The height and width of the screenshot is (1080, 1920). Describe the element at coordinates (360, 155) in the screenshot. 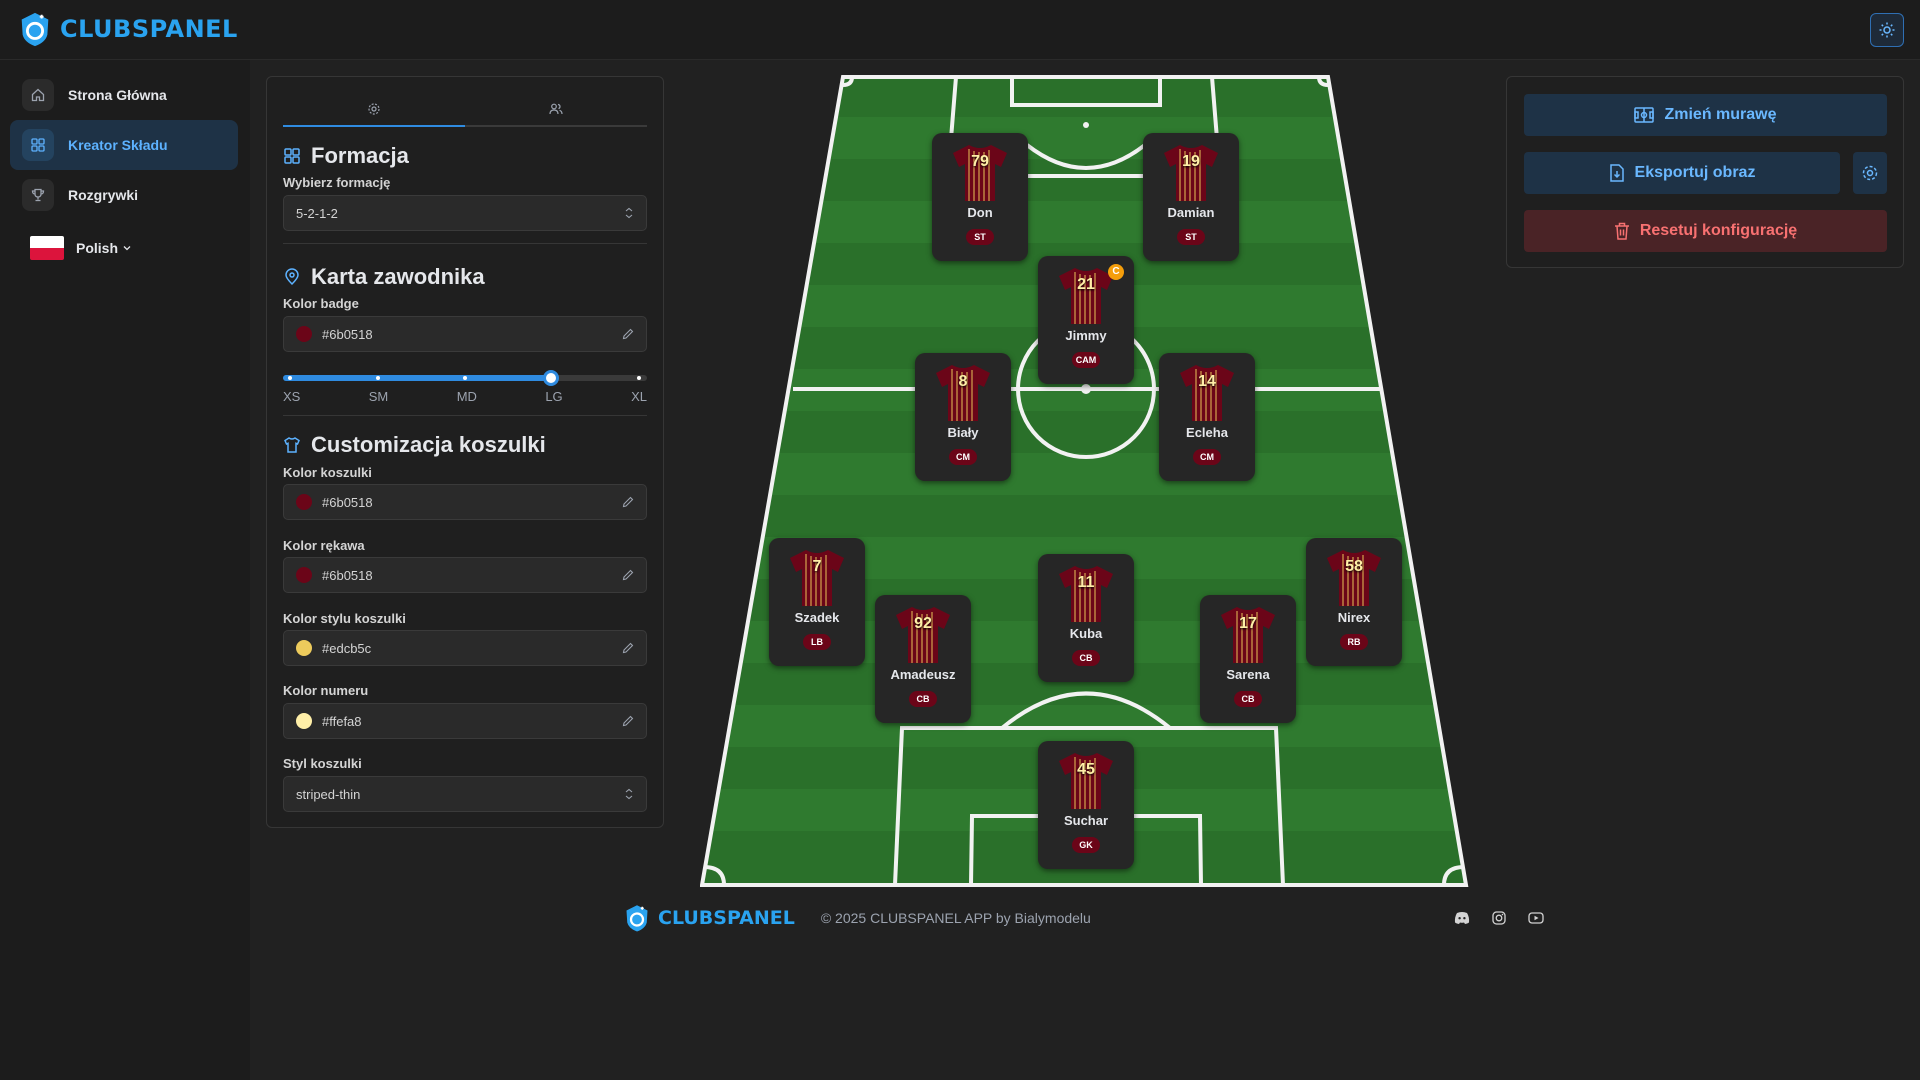

I see `formation-title: Formacja` at that location.